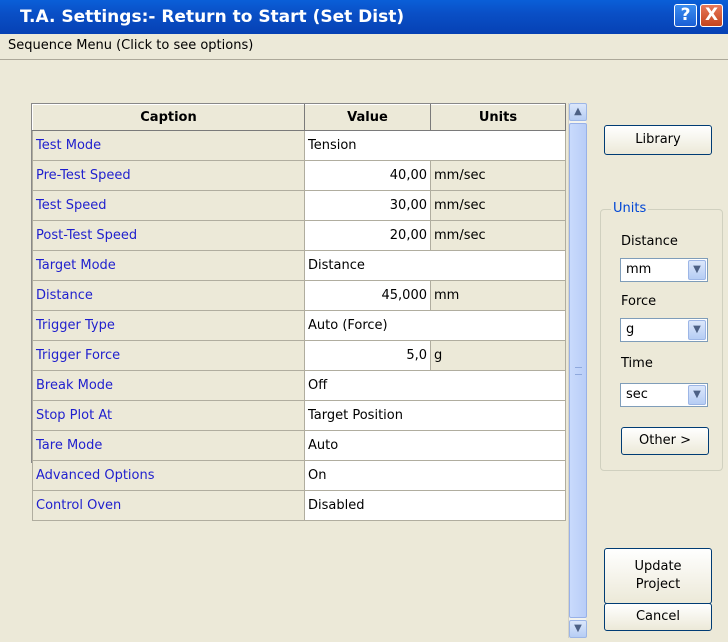  I want to click on scroll-up-button: ▲, so click(578, 112).